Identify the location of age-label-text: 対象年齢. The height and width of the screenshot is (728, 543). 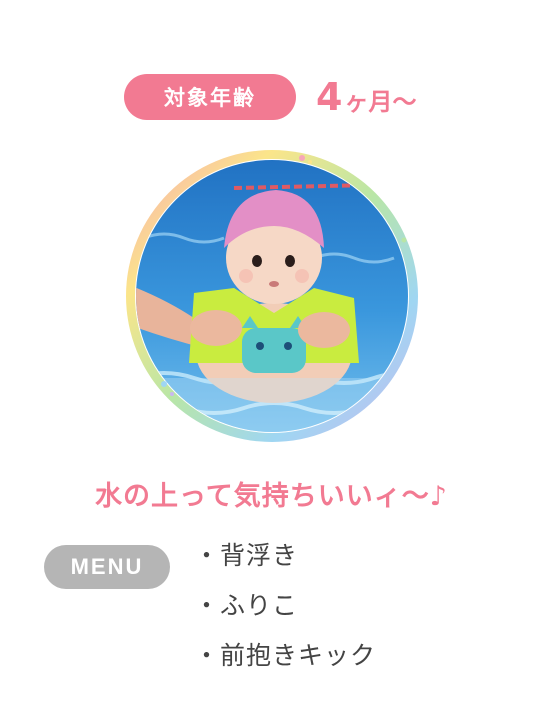
(210, 98).